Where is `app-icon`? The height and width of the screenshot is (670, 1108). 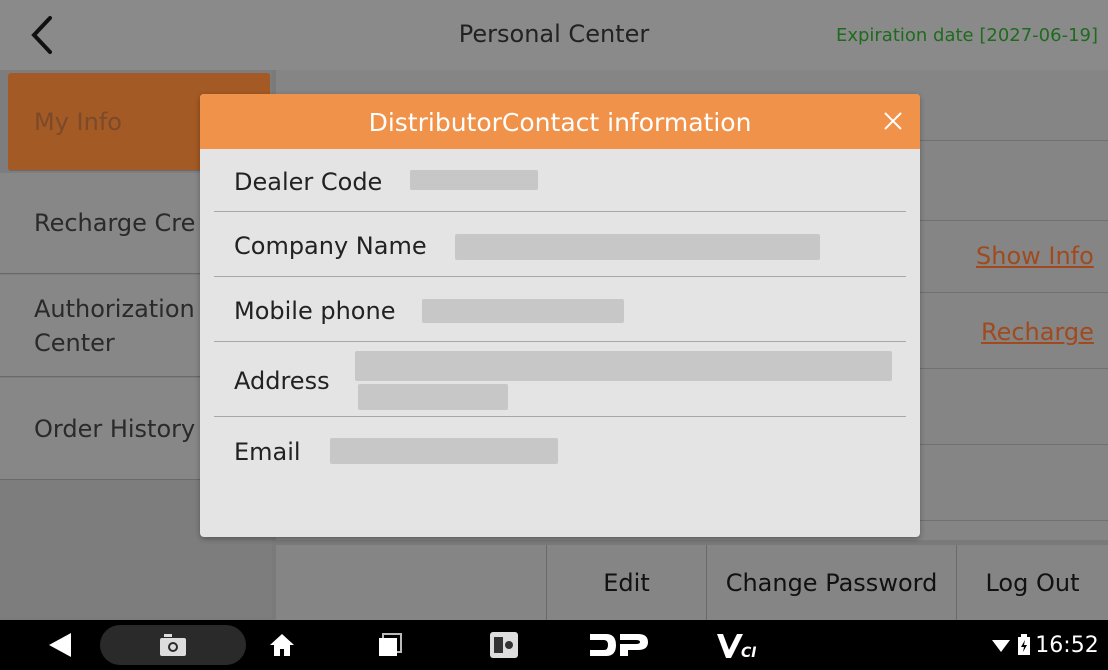 app-icon is located at coordinates (504, 645).